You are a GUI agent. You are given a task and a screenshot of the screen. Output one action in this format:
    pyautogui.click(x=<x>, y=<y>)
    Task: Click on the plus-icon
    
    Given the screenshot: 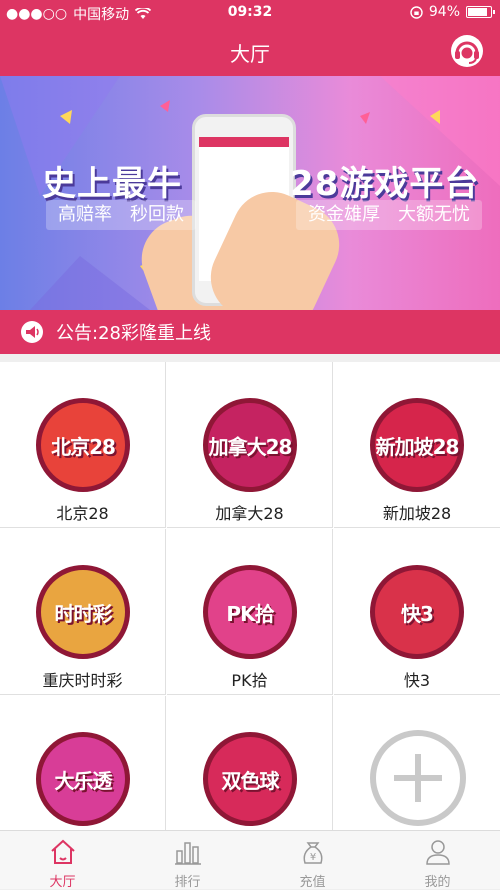 What is the action you would take?
    pyautogui.click(x=418, y=778)
    